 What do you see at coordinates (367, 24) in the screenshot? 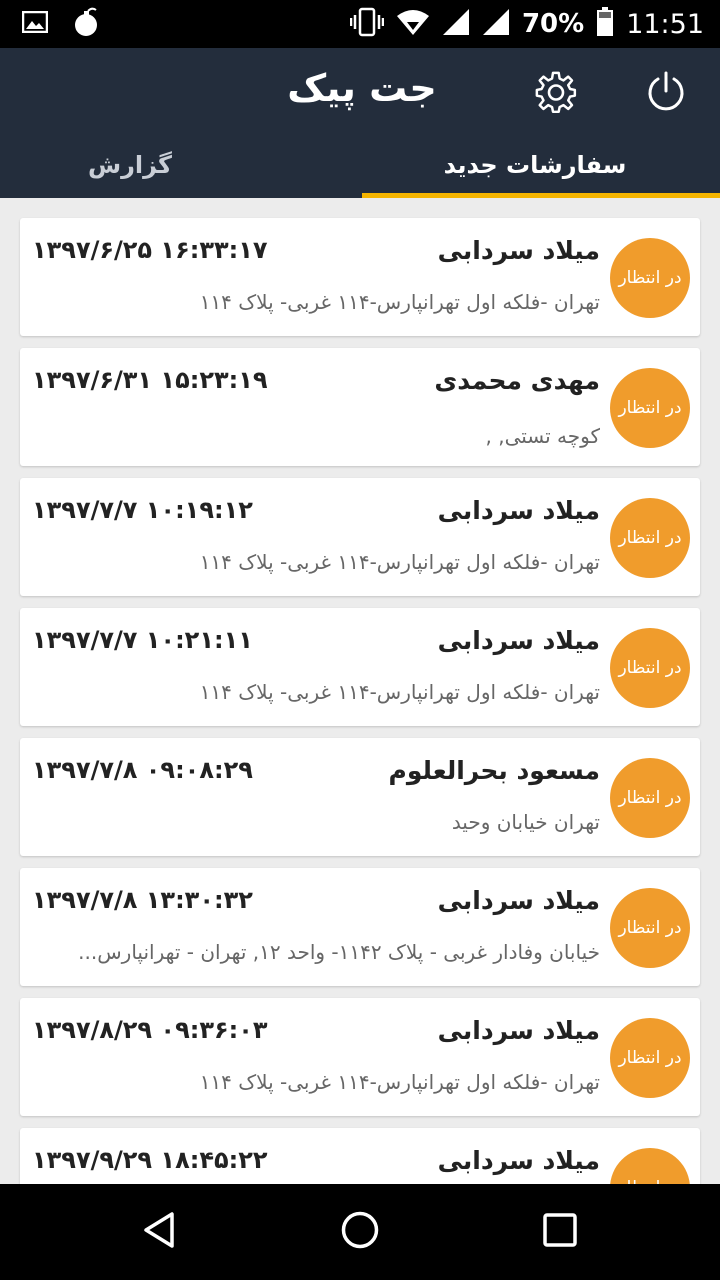
I see `vibrate-icon` at bounding box center [367, 24].